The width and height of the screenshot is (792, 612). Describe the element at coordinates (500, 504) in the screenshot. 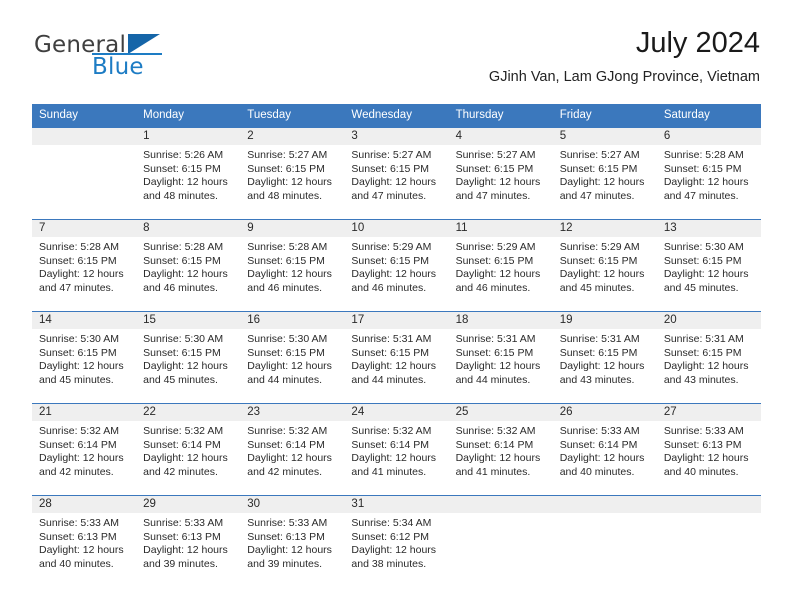

I see `day-number` at that location.